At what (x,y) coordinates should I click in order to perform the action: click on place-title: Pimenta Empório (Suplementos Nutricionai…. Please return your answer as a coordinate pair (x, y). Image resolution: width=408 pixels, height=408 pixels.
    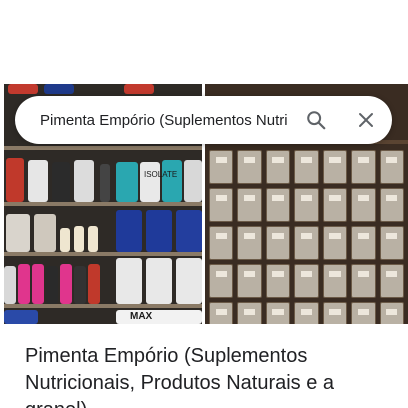
    Looking at the image, I should click on (205, 375).